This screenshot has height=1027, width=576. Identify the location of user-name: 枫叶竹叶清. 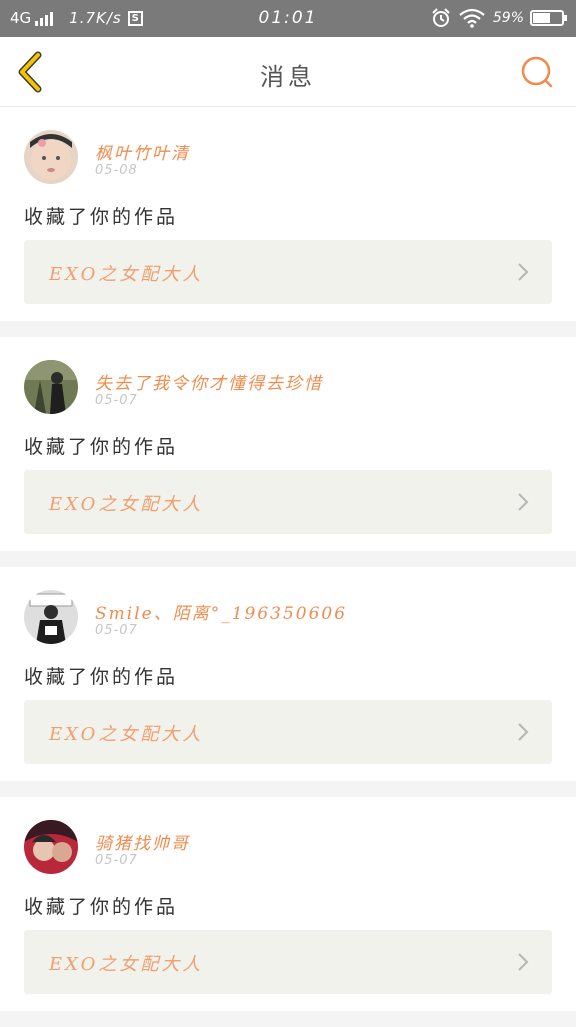
(142, 151).